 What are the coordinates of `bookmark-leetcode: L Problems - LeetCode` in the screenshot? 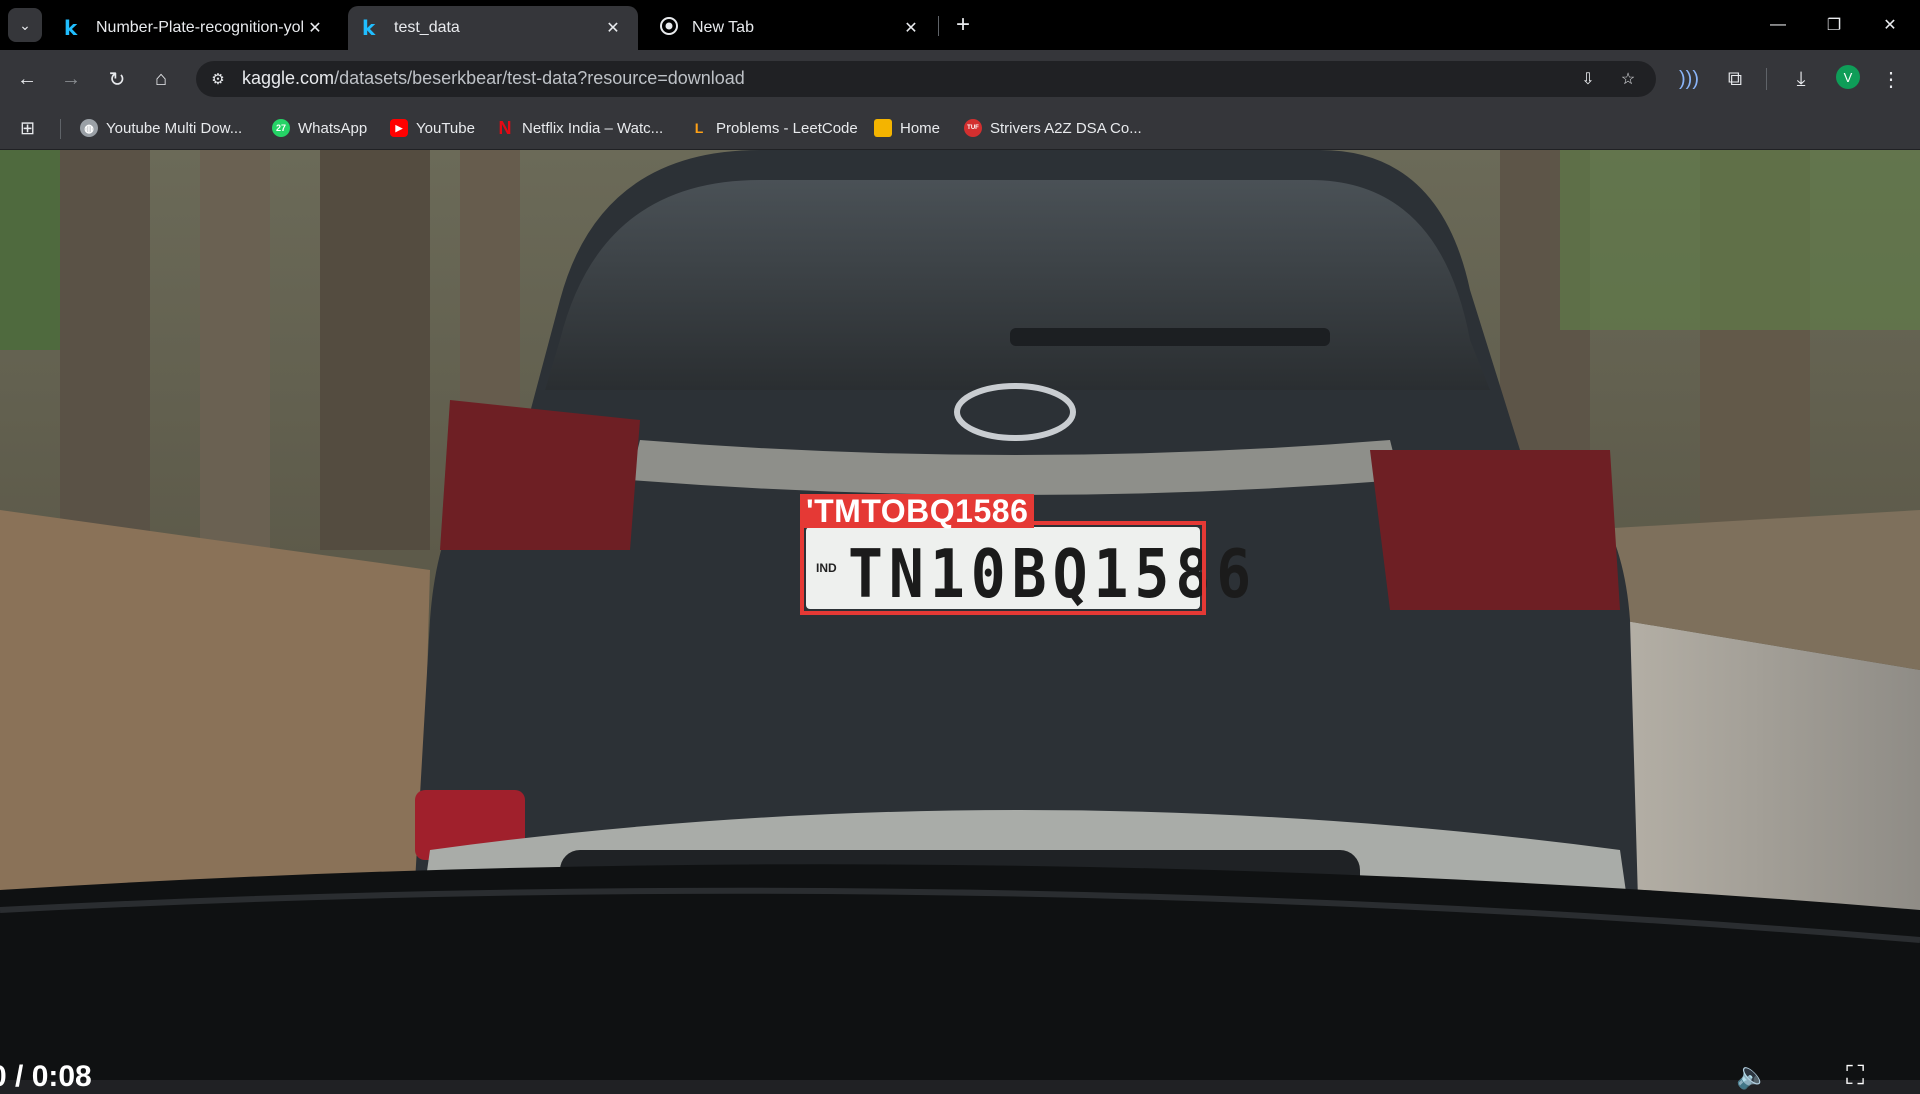 It's located at (774, 128).